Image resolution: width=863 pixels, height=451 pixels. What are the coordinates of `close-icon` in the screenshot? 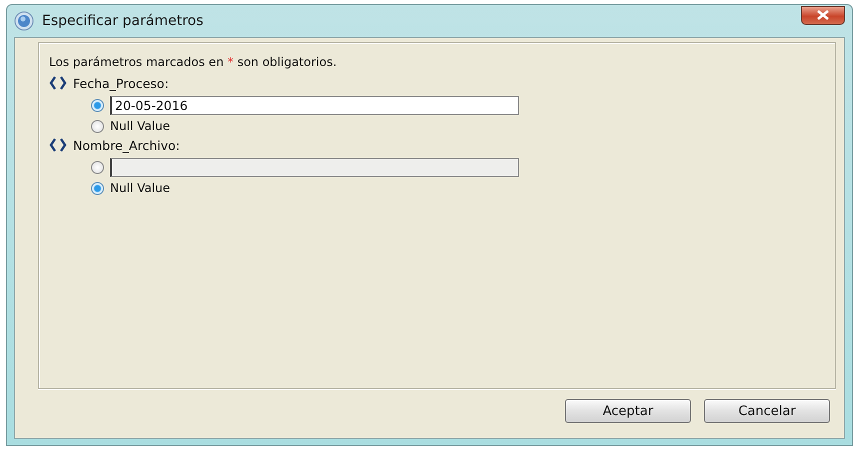 It's located at (823, 15).